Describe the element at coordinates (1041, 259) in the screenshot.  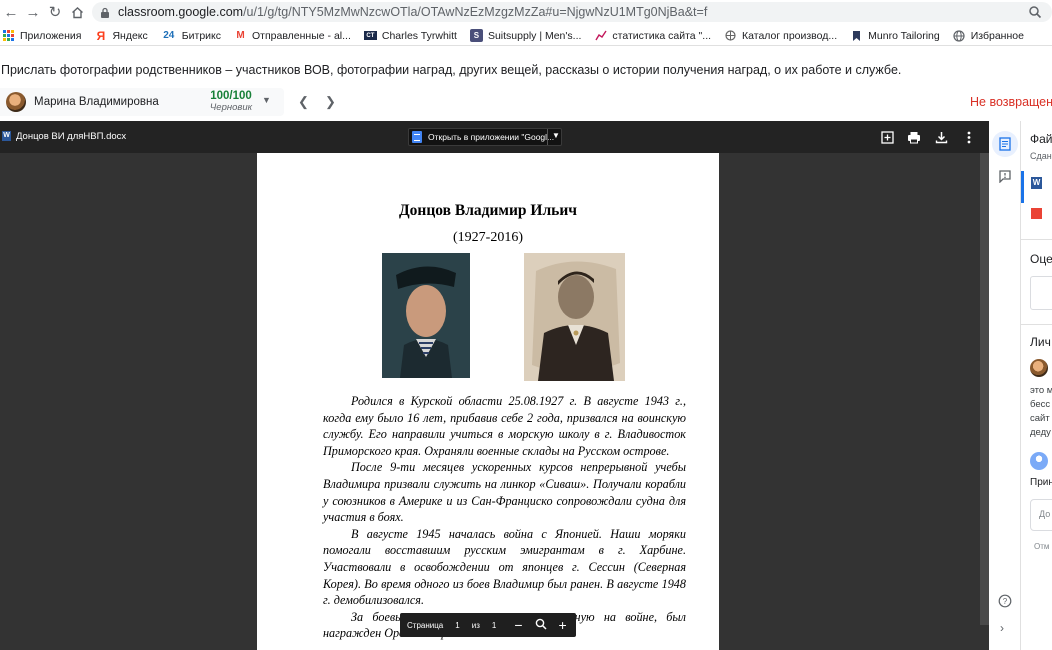
I see `grade-heading: Оце` at that location.